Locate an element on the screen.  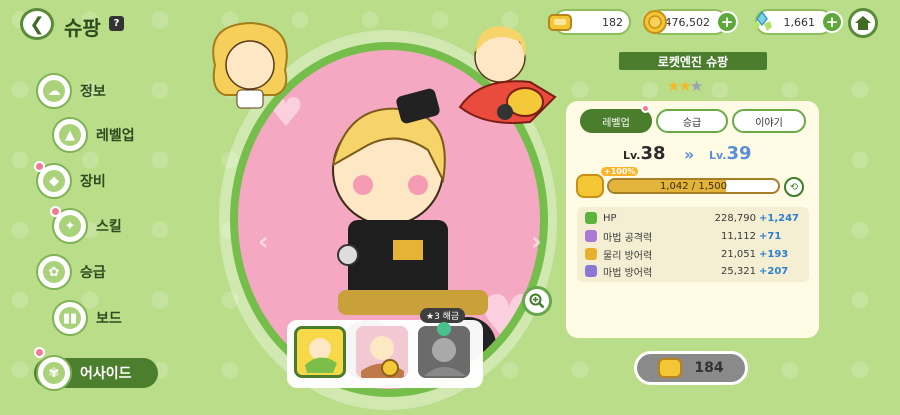
xp-progress-bar: 1,042 / 1,500 is located at coordinates (693, 186).